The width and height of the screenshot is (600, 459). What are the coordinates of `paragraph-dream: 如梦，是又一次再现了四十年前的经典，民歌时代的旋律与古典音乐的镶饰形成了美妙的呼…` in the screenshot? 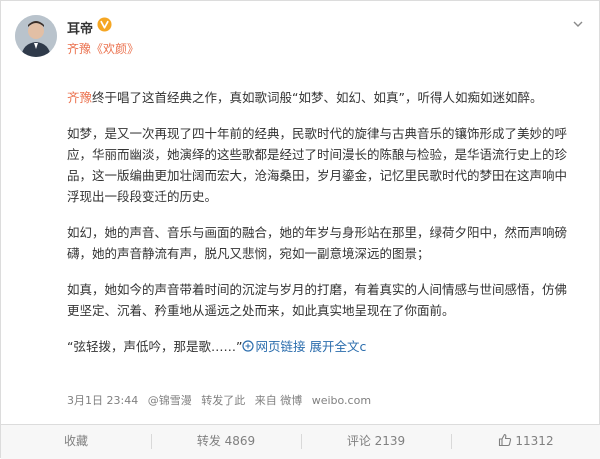 It's located at (317, 165).